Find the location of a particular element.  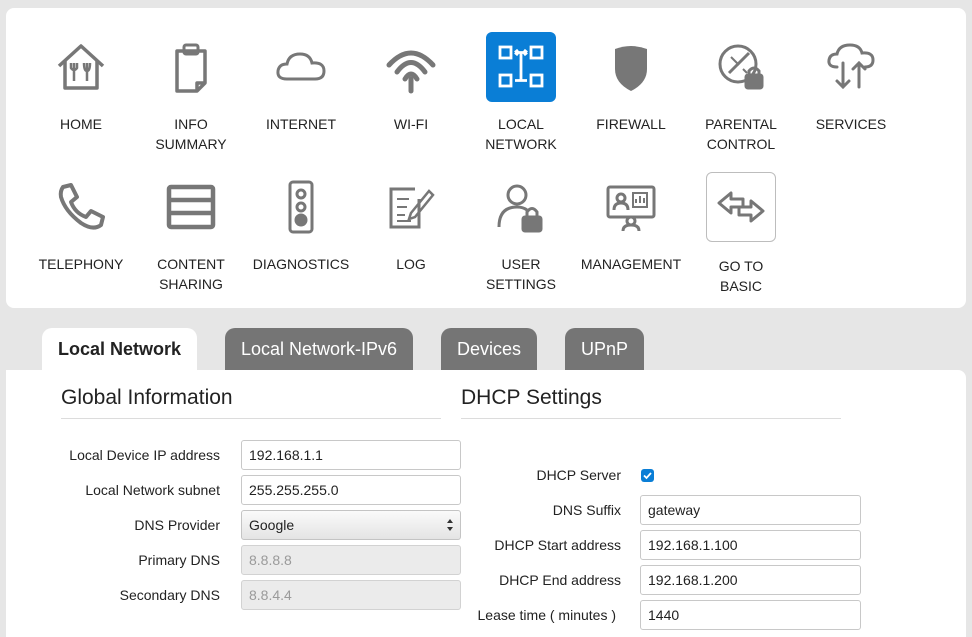

nav-user-settings: USER SETTINGS is located at coordinates (521, 237).